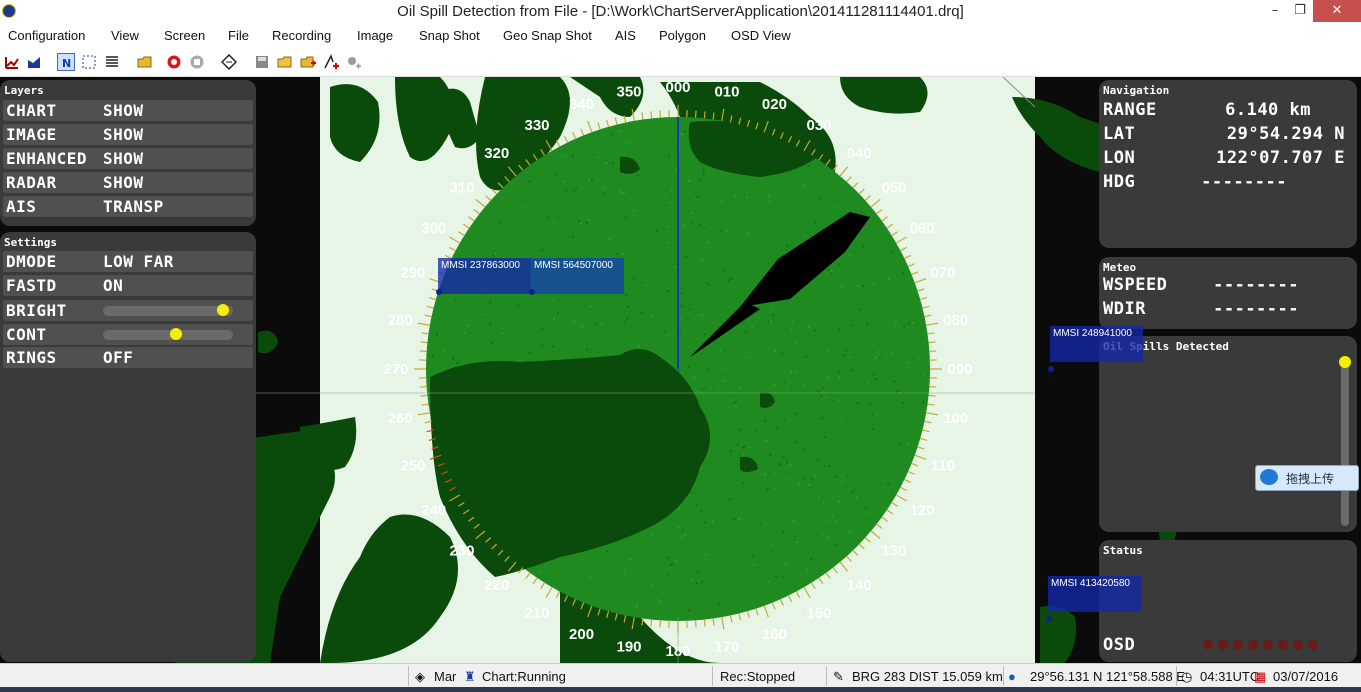 The height and width of the screenshot is (692, 1361). Describe the element at coordinates (12, 62) in the screenshot. I see `chart-icon` at that location.